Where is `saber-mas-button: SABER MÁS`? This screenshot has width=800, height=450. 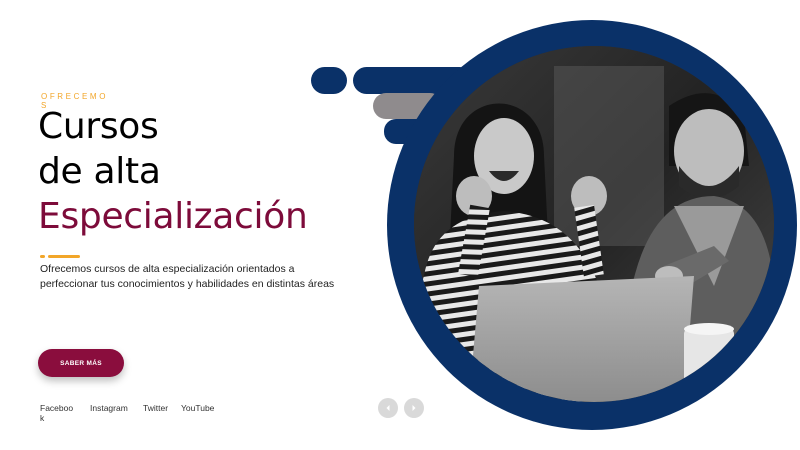 saber-mas-button: SABER MÁS is located at coordinates (81, 363).